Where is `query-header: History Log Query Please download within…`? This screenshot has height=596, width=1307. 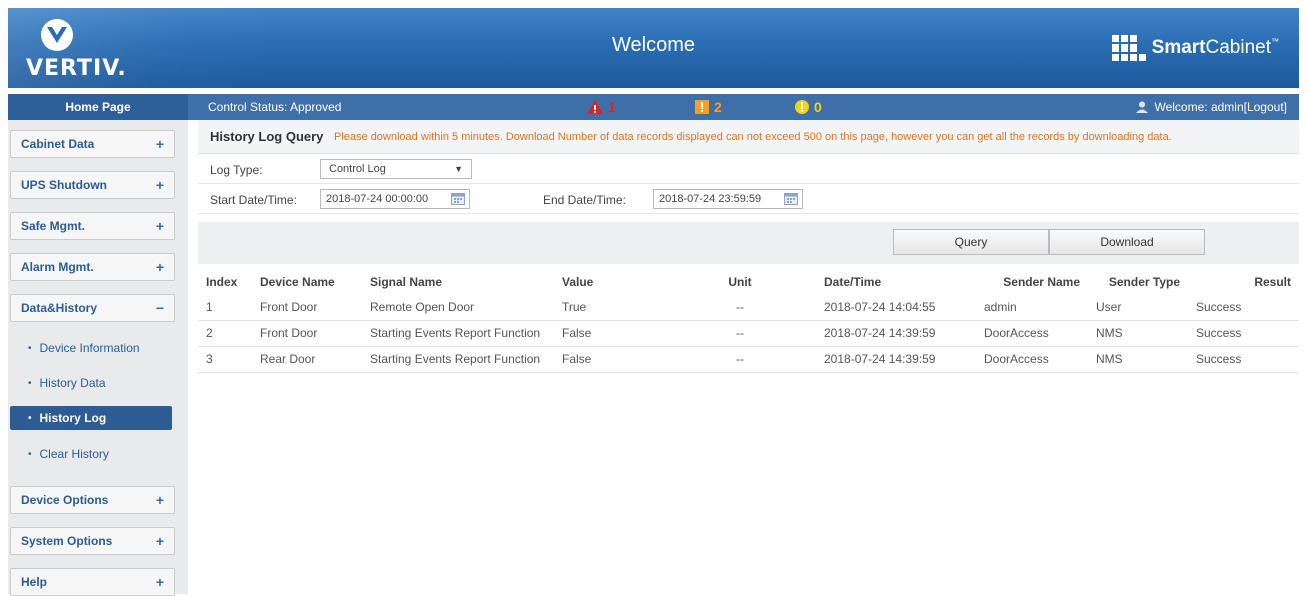
query-header: History Log Query Please download within… is located at coordinates (748, 137).